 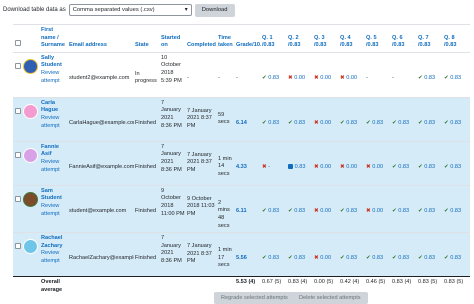 I want to click on question-header: Q. 4/0.83, so click(x=352, y=38).